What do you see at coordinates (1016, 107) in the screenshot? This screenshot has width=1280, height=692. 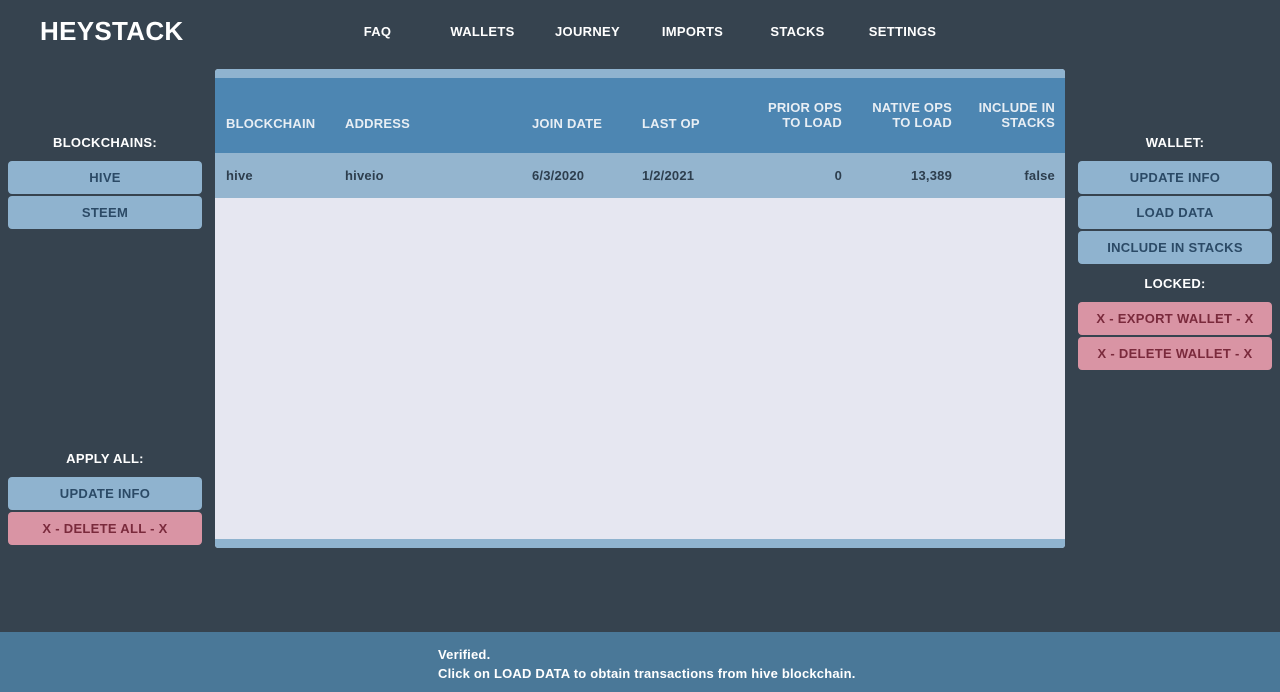 I see `header-include-line1: INCLUDE IN` at bounding box center [1016, 107].